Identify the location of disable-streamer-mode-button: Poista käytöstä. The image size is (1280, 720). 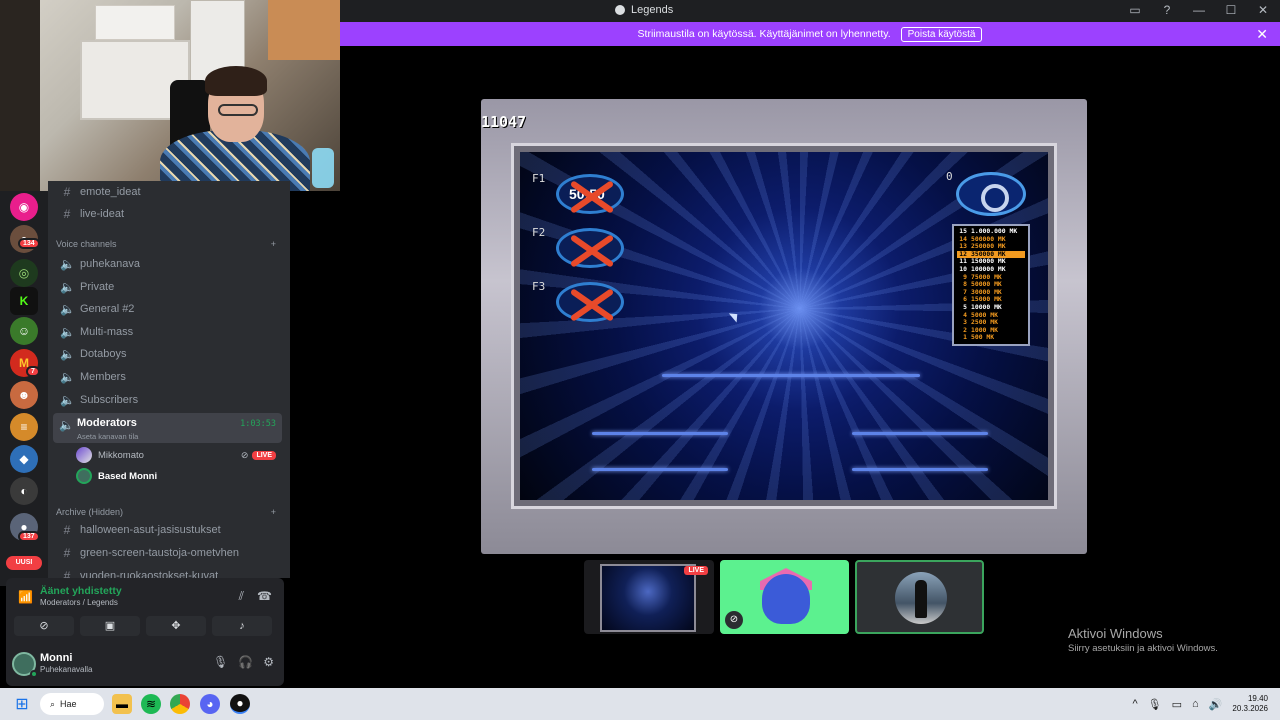
(941, 34).